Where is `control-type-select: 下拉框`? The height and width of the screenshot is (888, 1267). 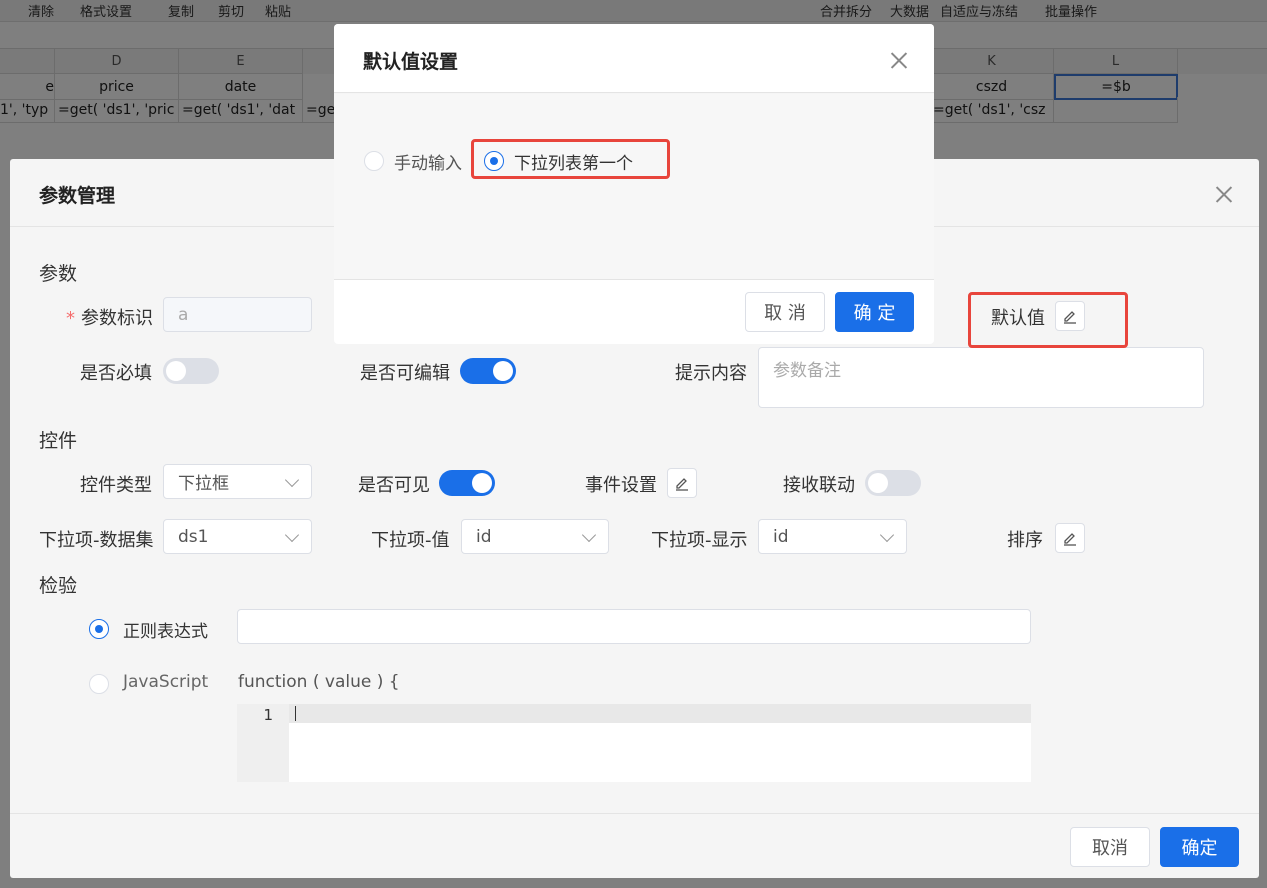
control-type-select: 下拉框 is located at coordinates (237, 481).